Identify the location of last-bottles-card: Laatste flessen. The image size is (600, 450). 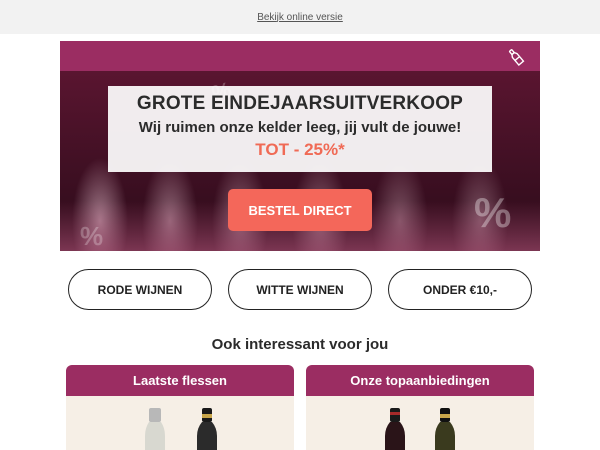
(180, 407).